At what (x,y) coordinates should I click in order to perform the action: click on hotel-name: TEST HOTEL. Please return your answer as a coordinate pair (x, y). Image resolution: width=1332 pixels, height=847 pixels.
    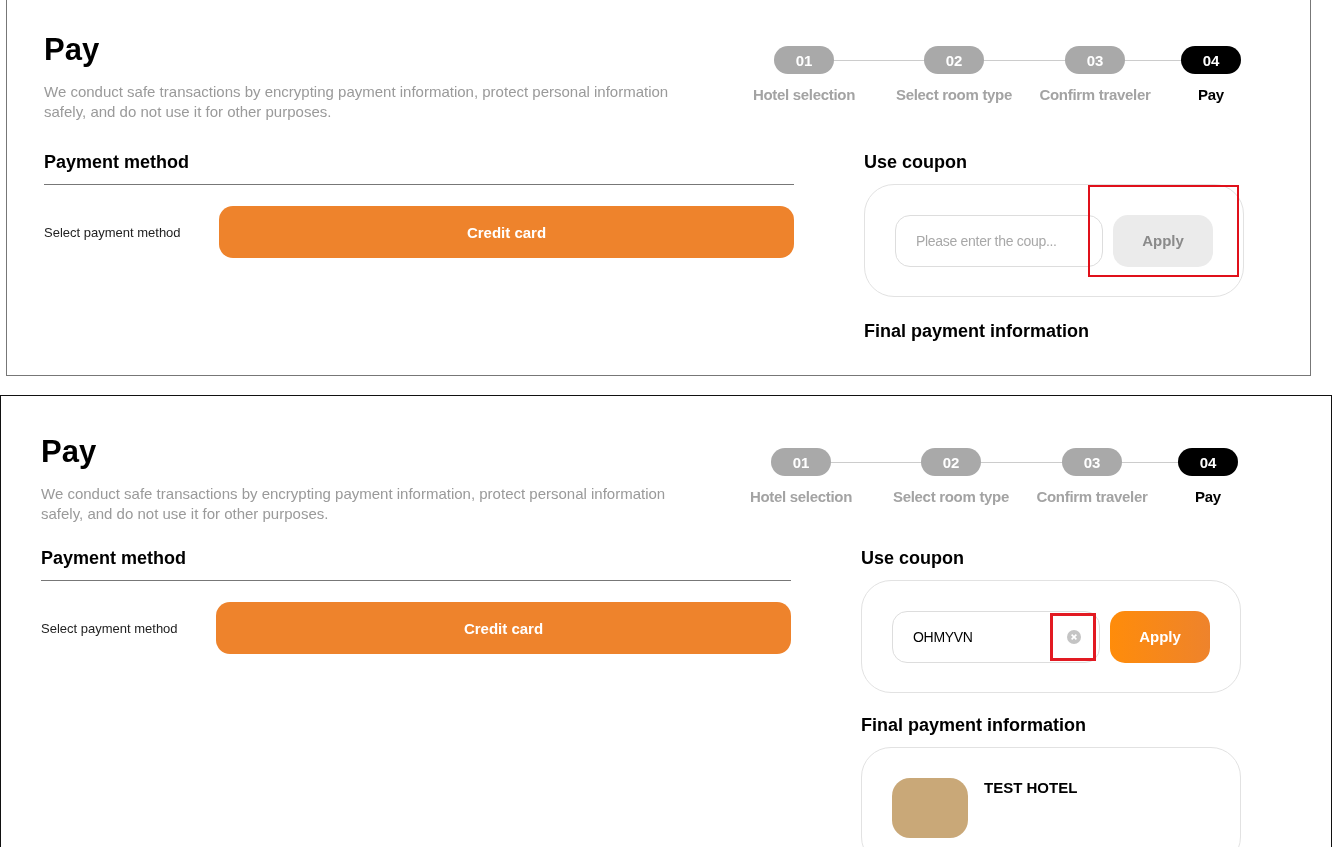
    Looking at the image, I should click on (1031, 787).